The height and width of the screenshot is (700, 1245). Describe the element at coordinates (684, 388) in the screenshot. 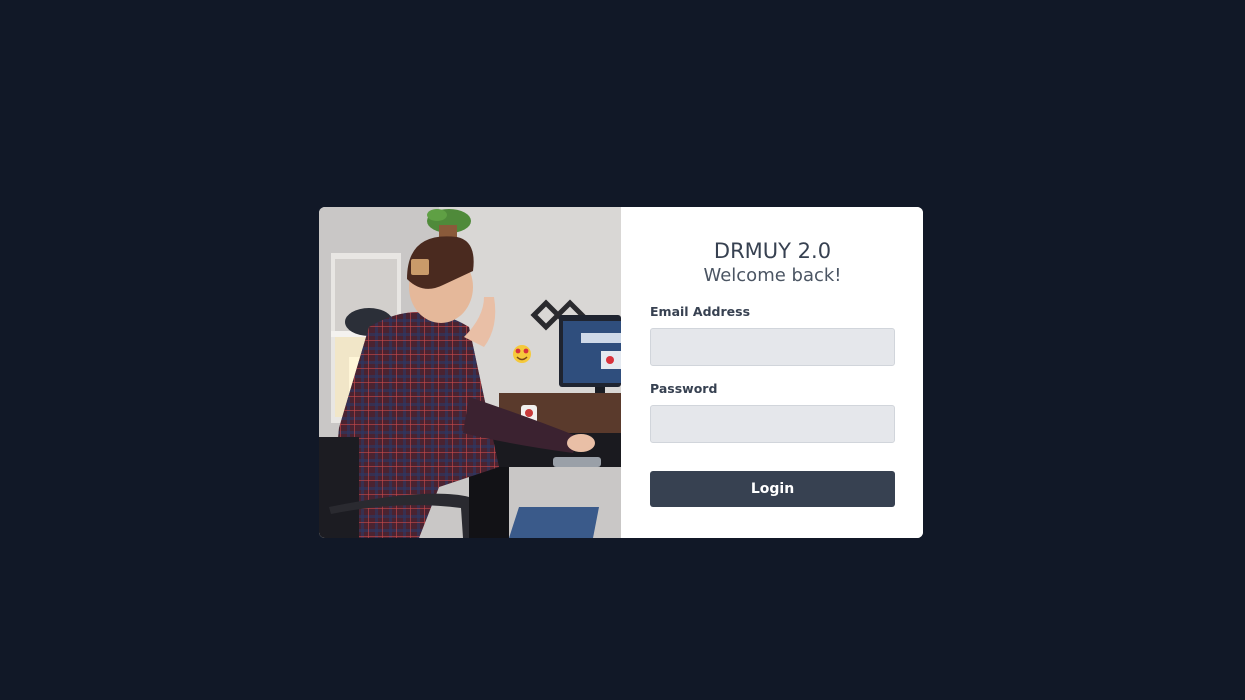

I see `password-label: Password` at that location.